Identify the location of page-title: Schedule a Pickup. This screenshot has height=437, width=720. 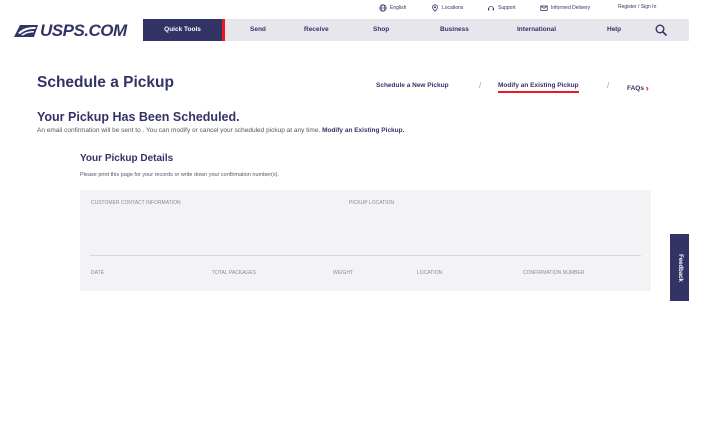
(105, 82).